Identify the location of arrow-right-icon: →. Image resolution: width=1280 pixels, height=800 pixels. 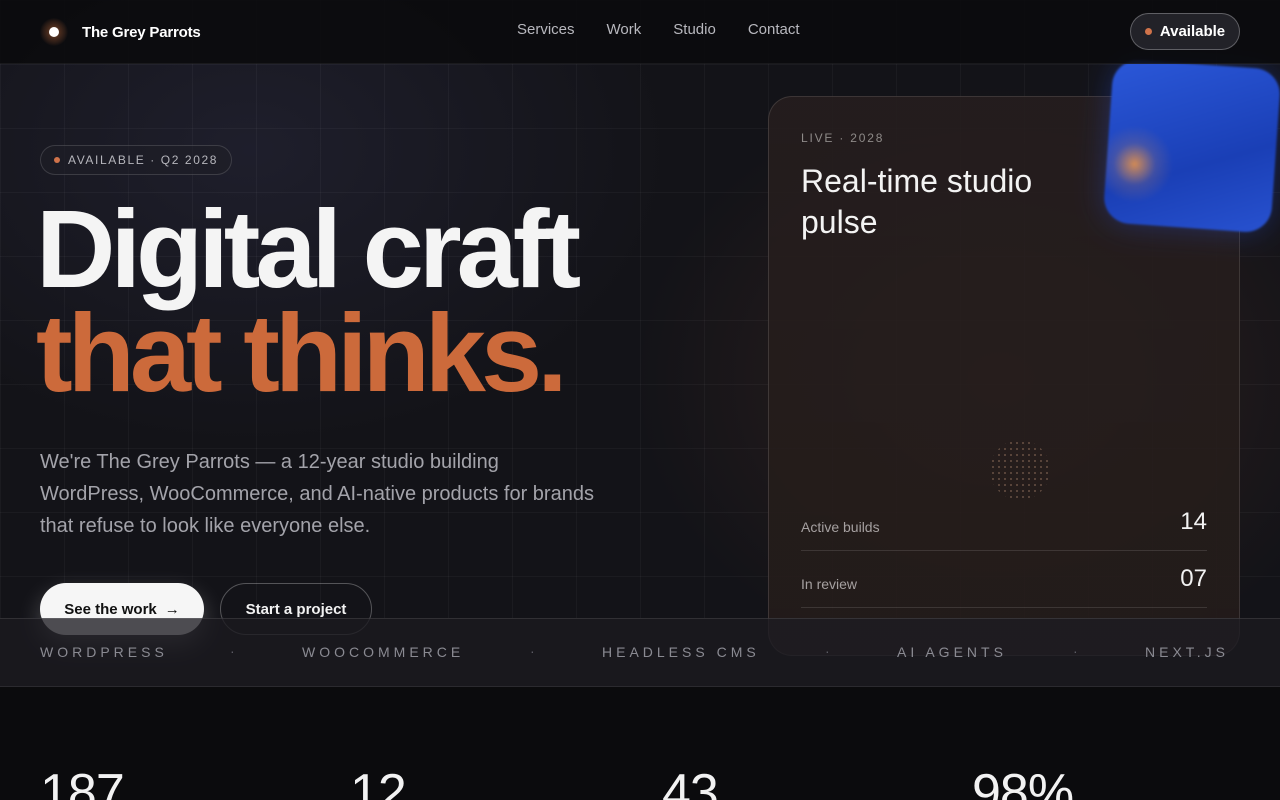
(172, 609).